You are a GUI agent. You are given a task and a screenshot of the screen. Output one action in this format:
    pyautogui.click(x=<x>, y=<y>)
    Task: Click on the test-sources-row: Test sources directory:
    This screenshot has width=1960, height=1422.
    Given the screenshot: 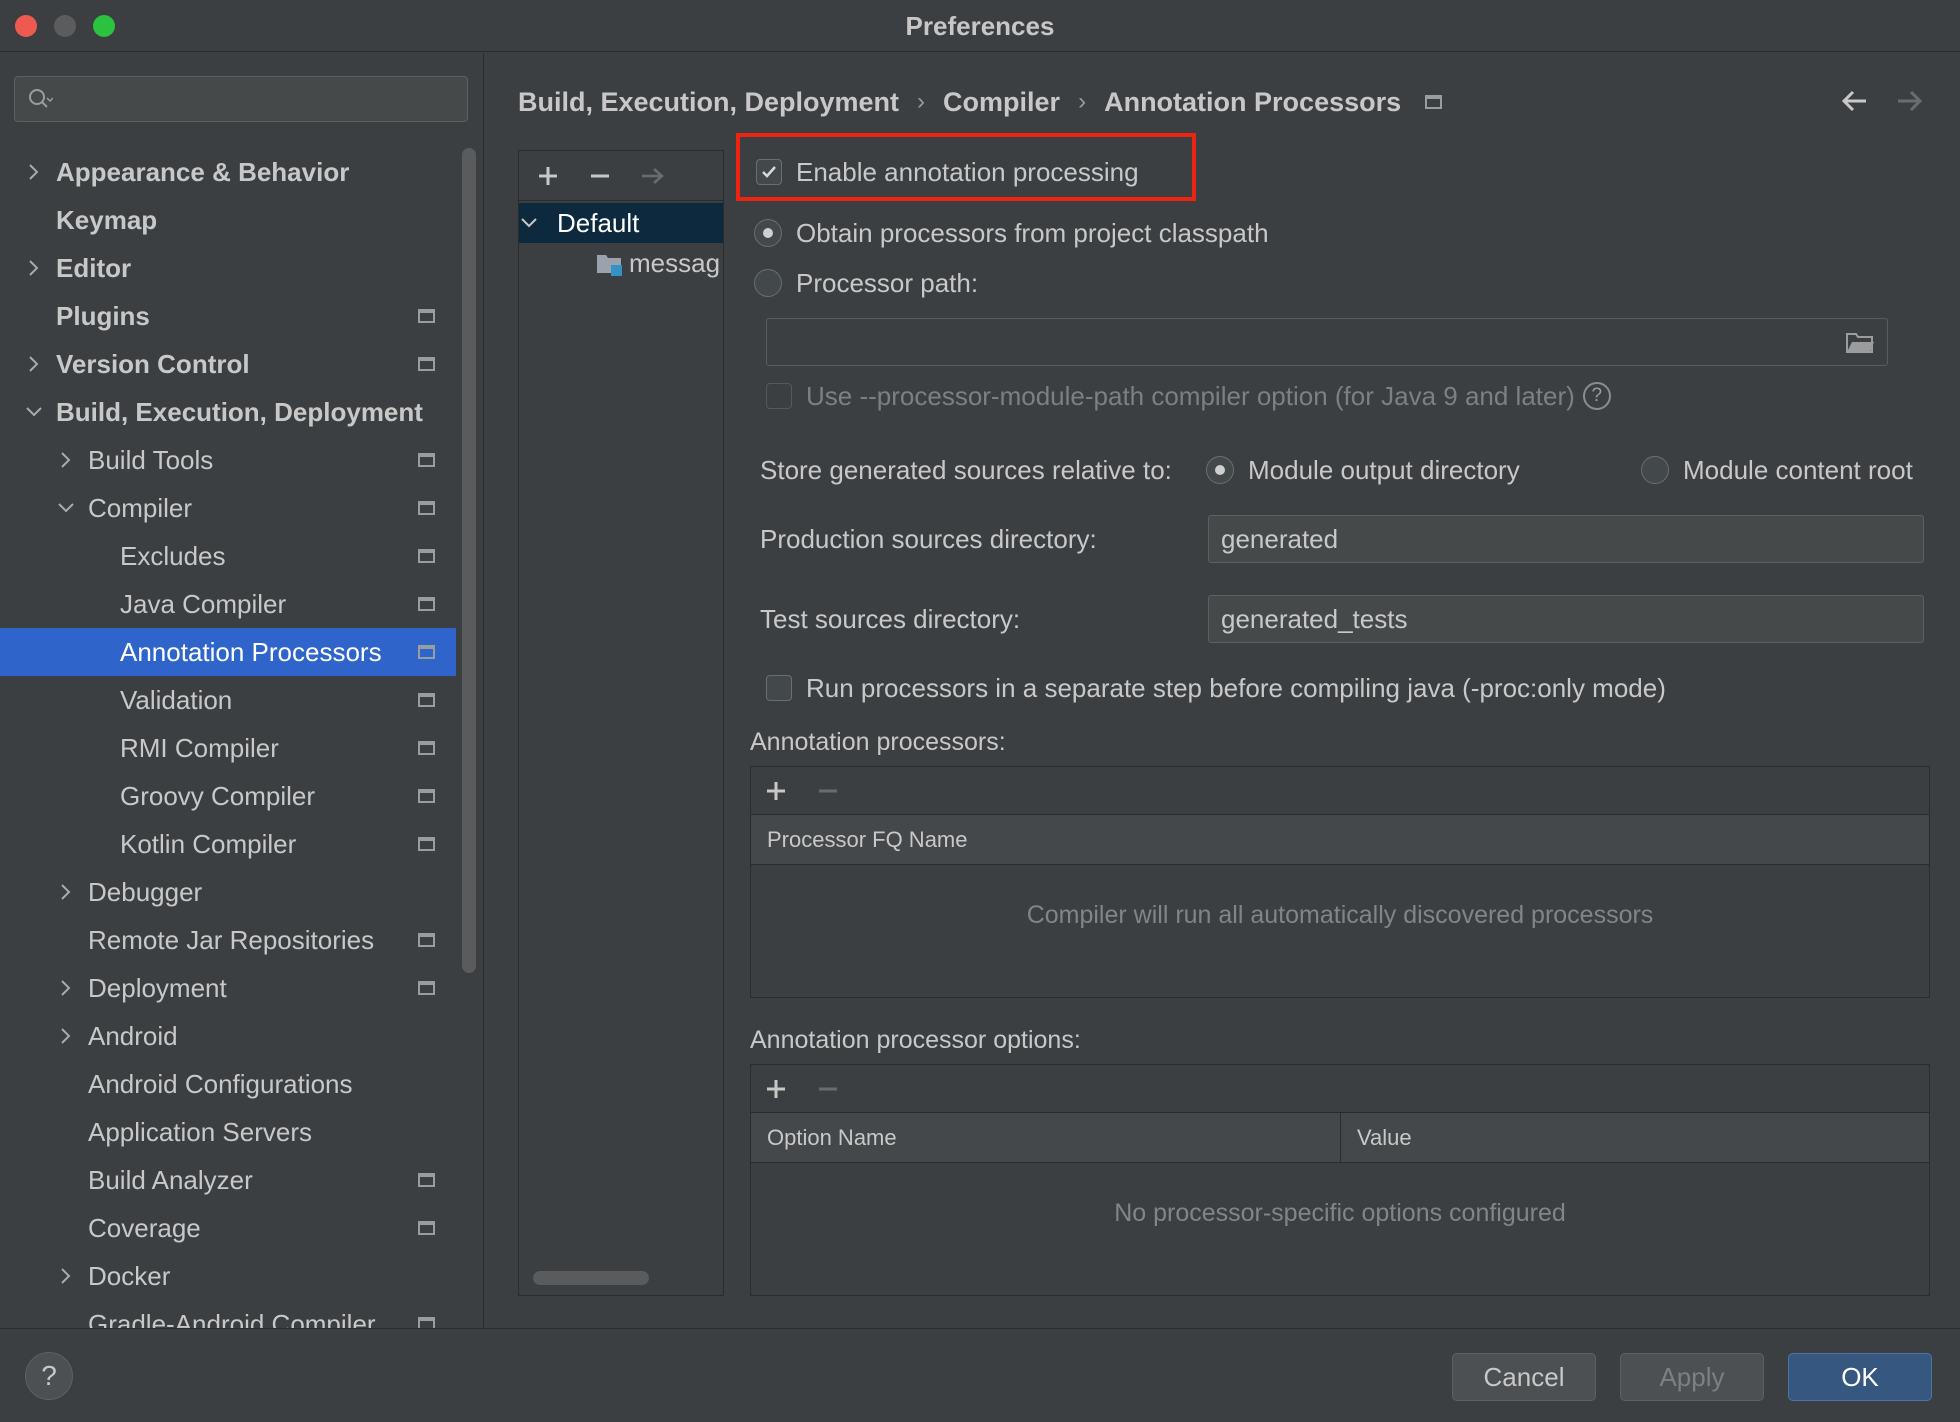 What is the action you would take?
    pyautogui.click(x=890, y=619)
    